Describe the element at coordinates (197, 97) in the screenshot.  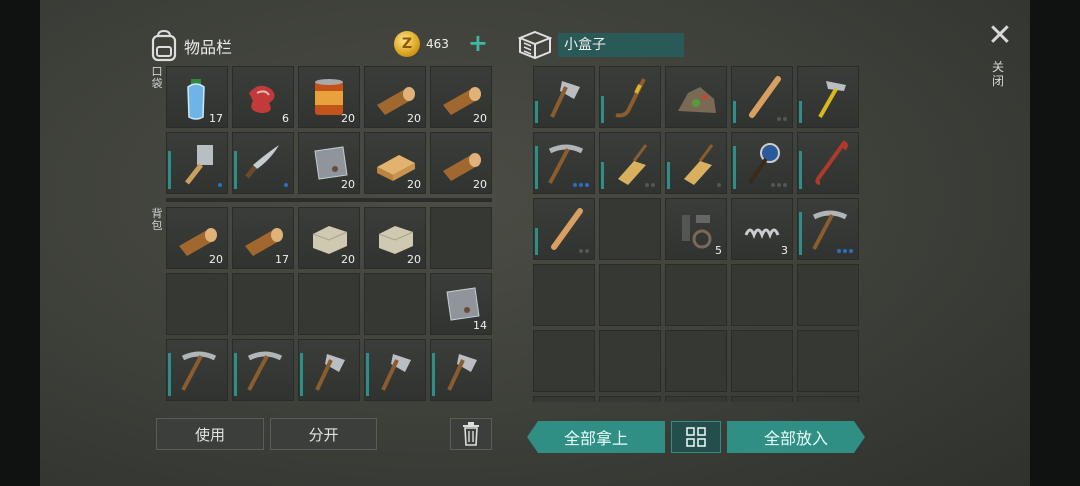
I see `pocket-slot: 17` at that location.